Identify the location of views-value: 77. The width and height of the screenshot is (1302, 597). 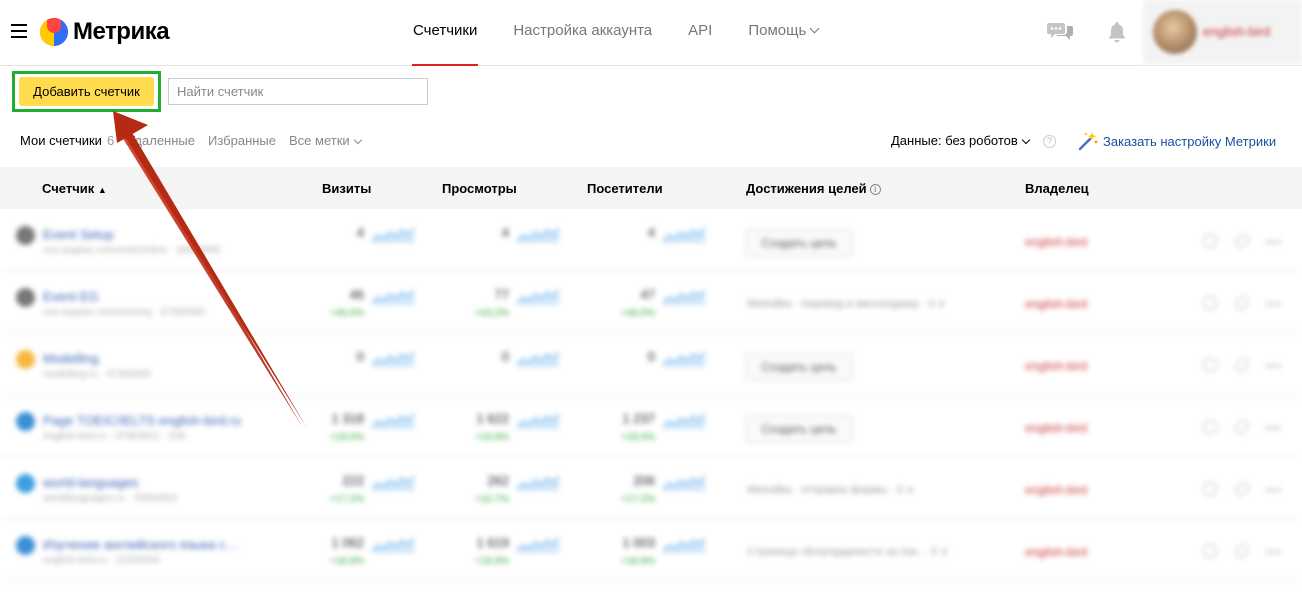
(501, 294).